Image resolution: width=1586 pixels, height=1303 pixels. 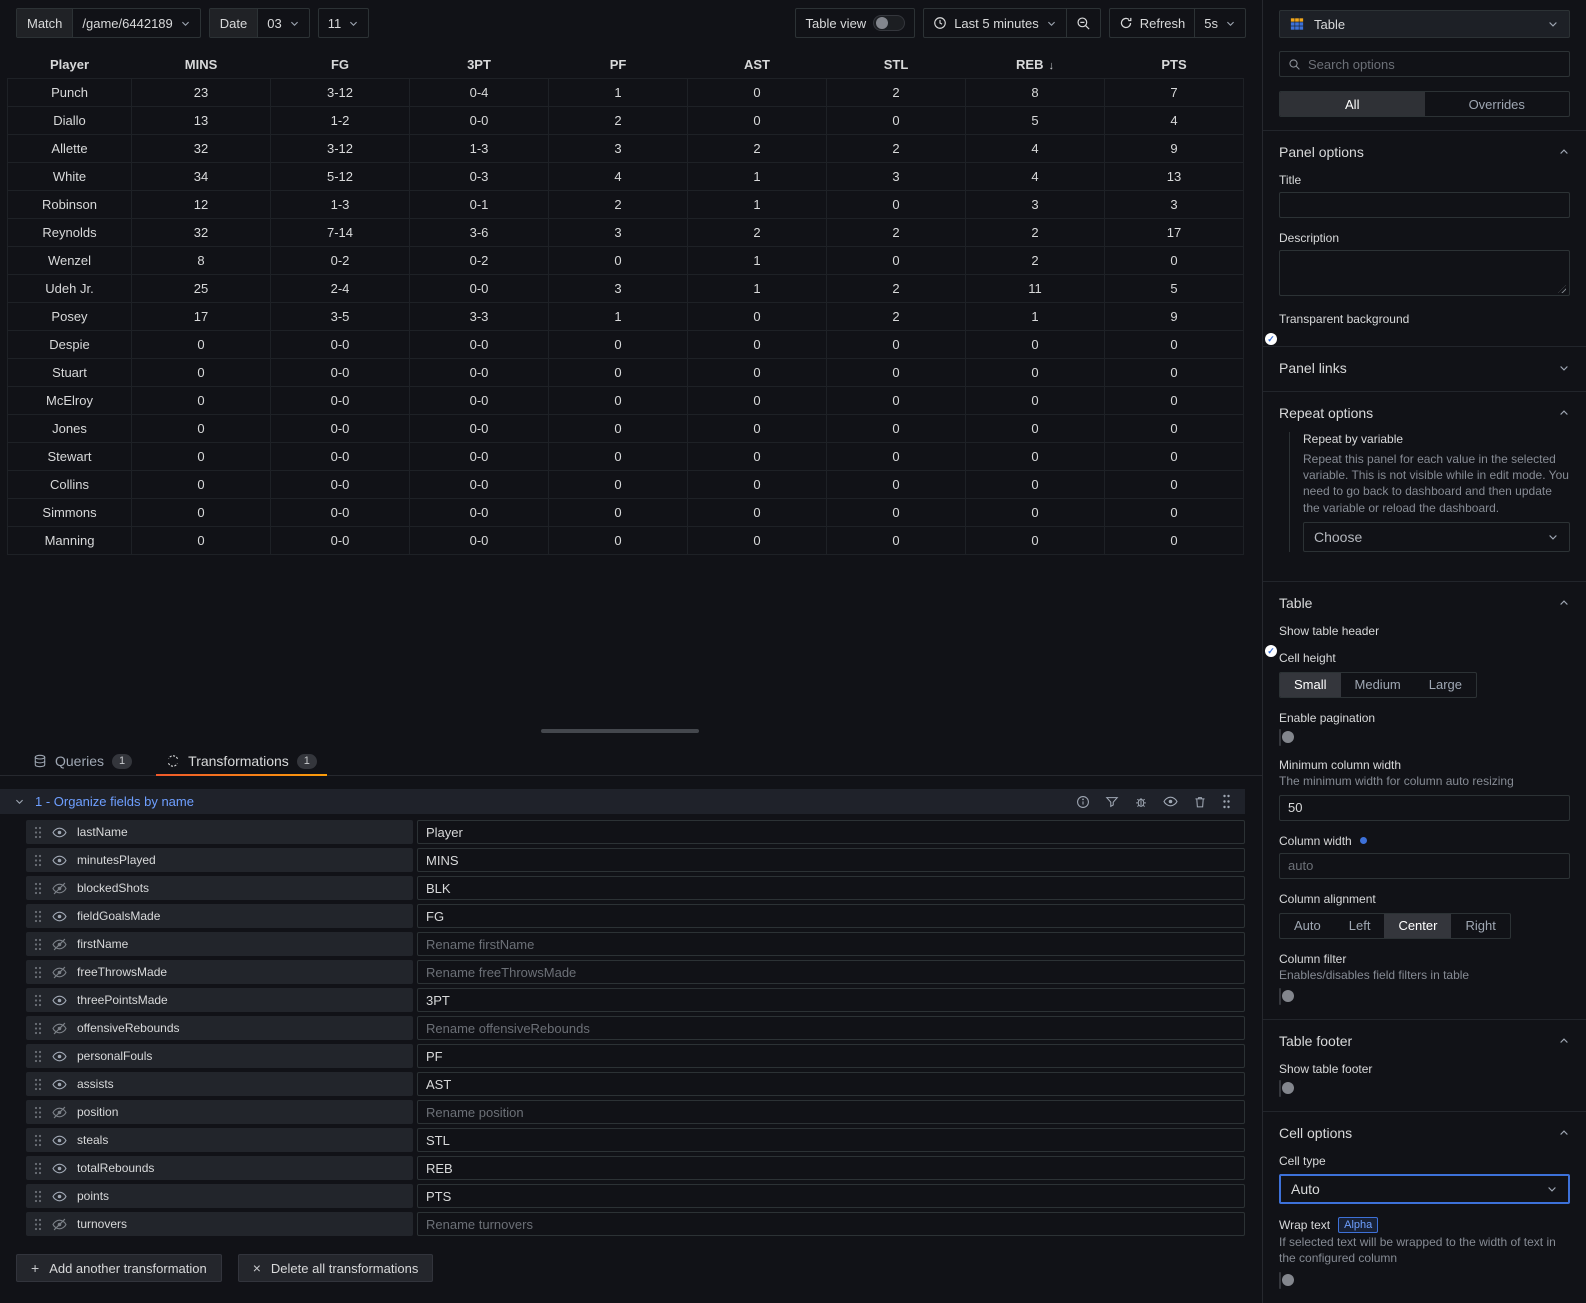 I want to click on column-header-stl: STL, so click(x=896, y=66).